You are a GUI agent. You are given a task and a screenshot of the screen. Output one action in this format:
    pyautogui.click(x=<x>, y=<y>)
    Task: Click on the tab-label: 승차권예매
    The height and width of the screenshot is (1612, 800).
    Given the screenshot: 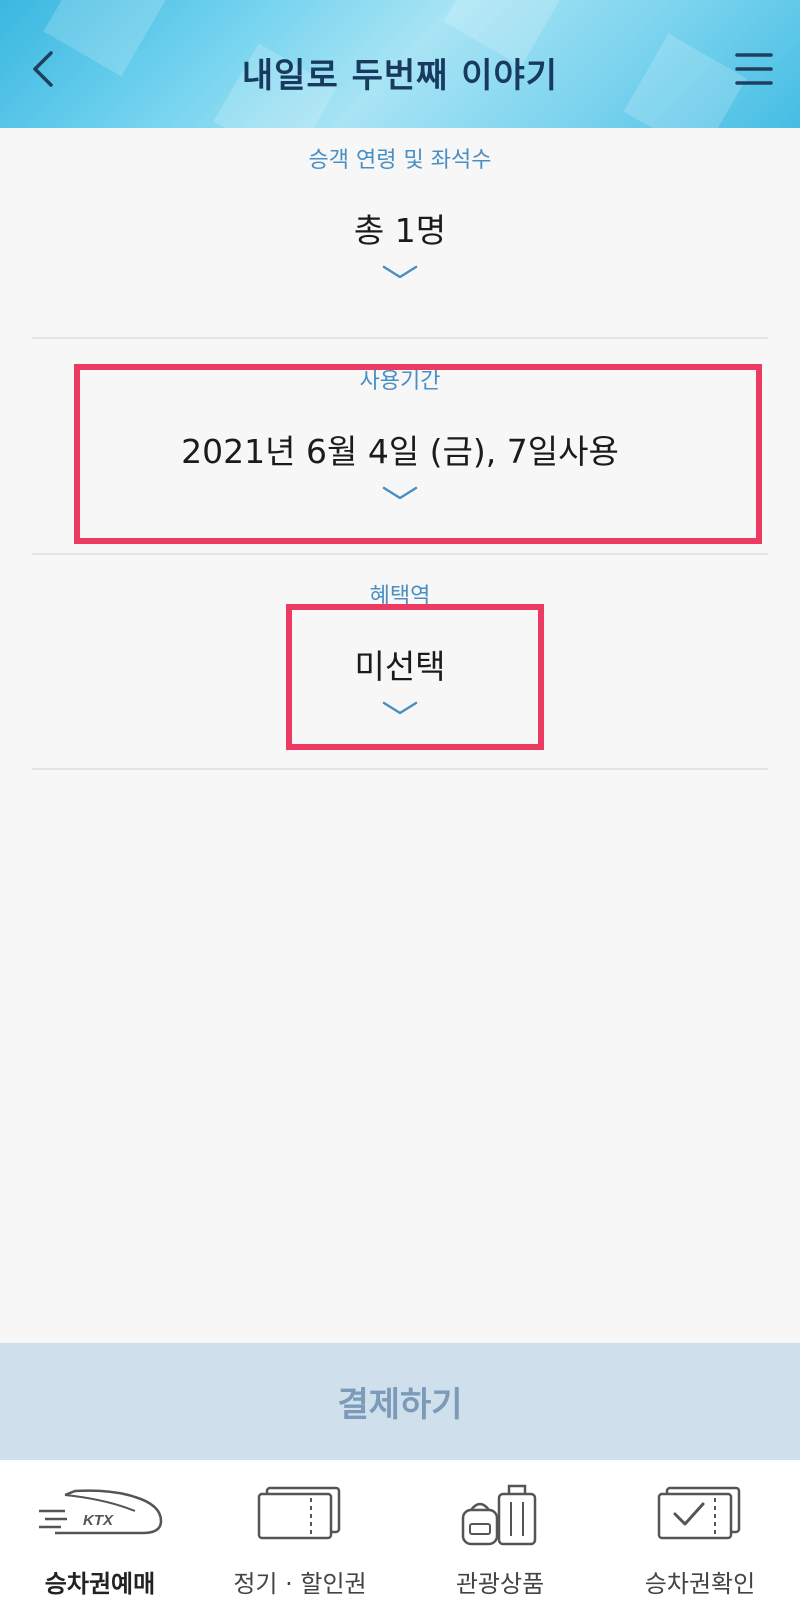 What is the action you would take?
    pyautogui.click(x=100, y=1584)
    